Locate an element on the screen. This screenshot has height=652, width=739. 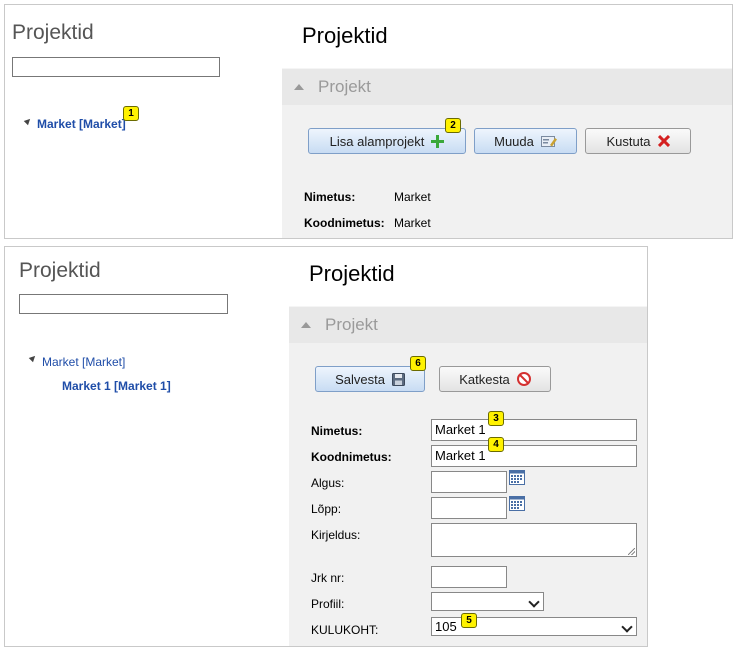
cancel-icon is located at coordinates (523, 379).